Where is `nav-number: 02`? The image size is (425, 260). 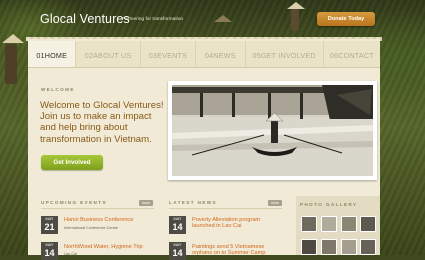
nav-number: 02 is located at coordinates (89, 55).